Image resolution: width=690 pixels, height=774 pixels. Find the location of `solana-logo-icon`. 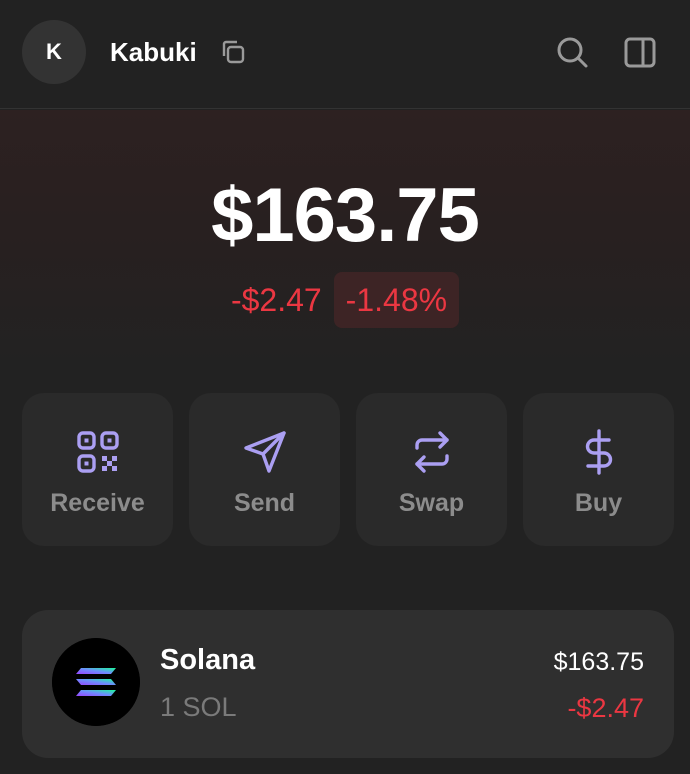

solana-logo-icon is located at coordinates (96, 682).